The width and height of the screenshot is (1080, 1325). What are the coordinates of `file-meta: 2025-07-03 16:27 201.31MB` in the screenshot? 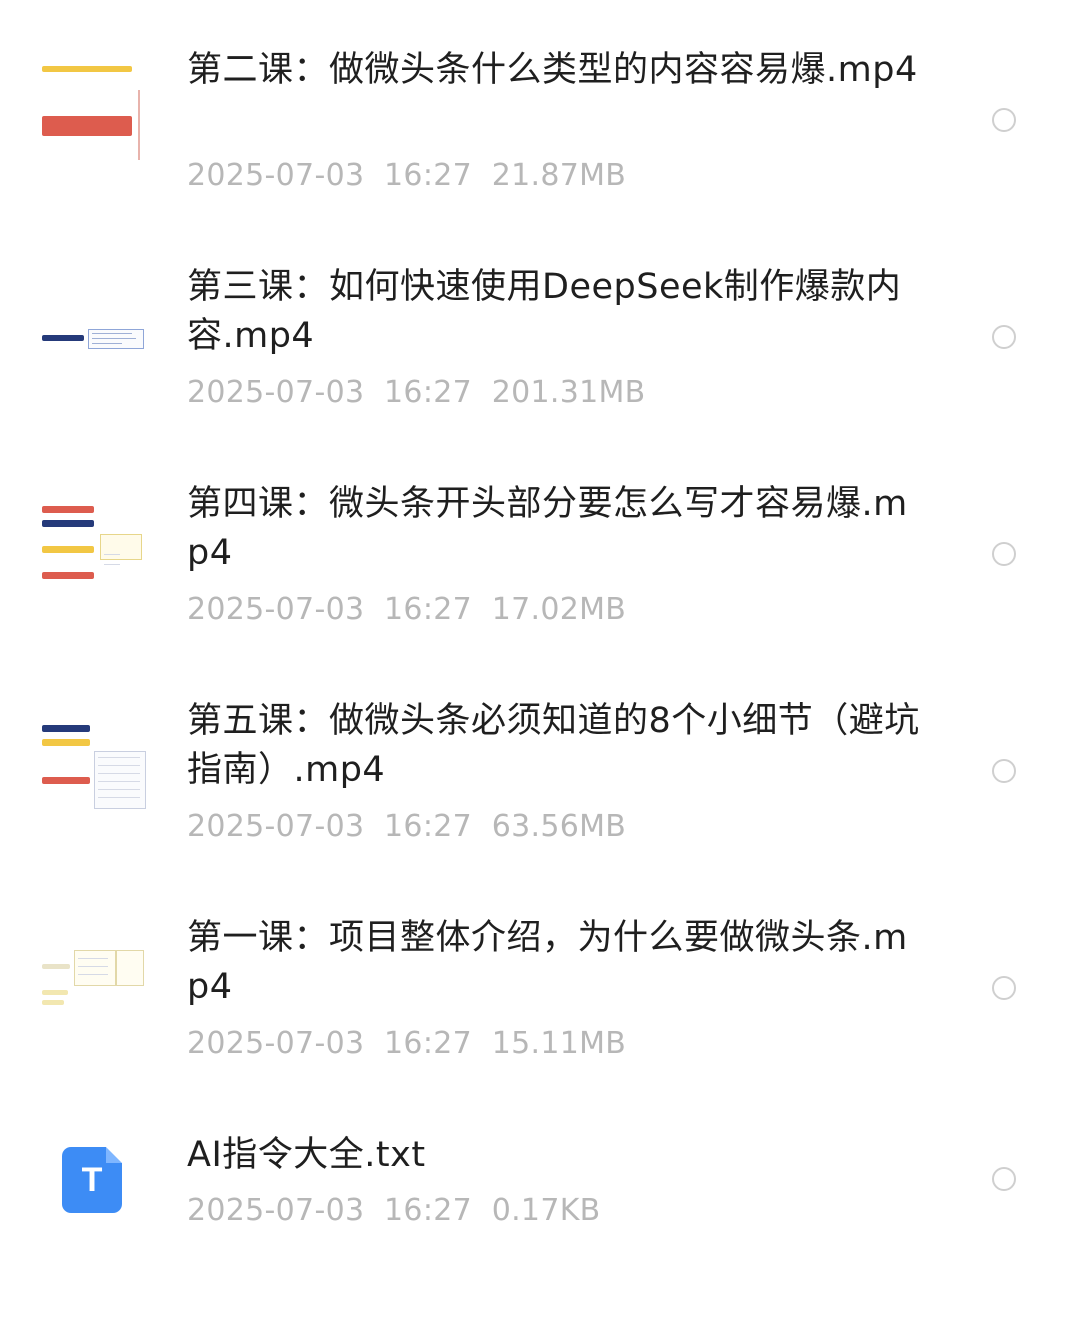 It's located at (416, 393).